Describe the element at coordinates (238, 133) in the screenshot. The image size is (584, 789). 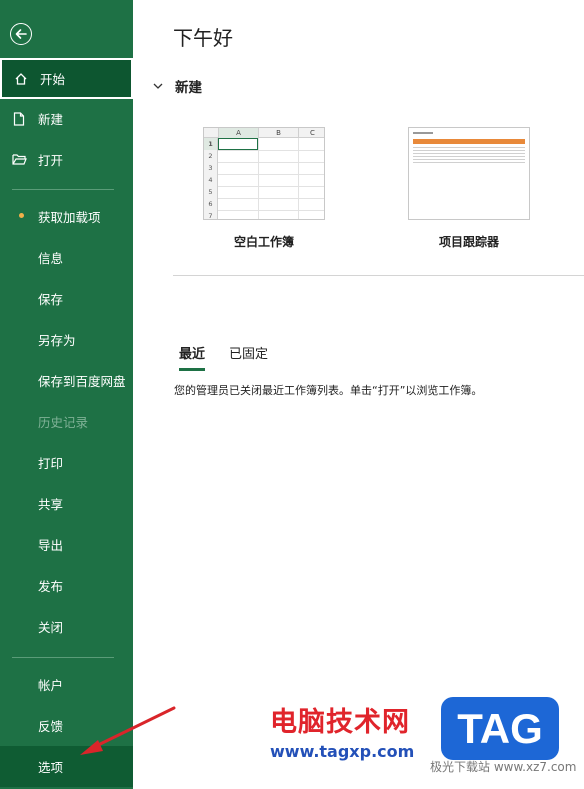
I see `column-header: A` at that location.